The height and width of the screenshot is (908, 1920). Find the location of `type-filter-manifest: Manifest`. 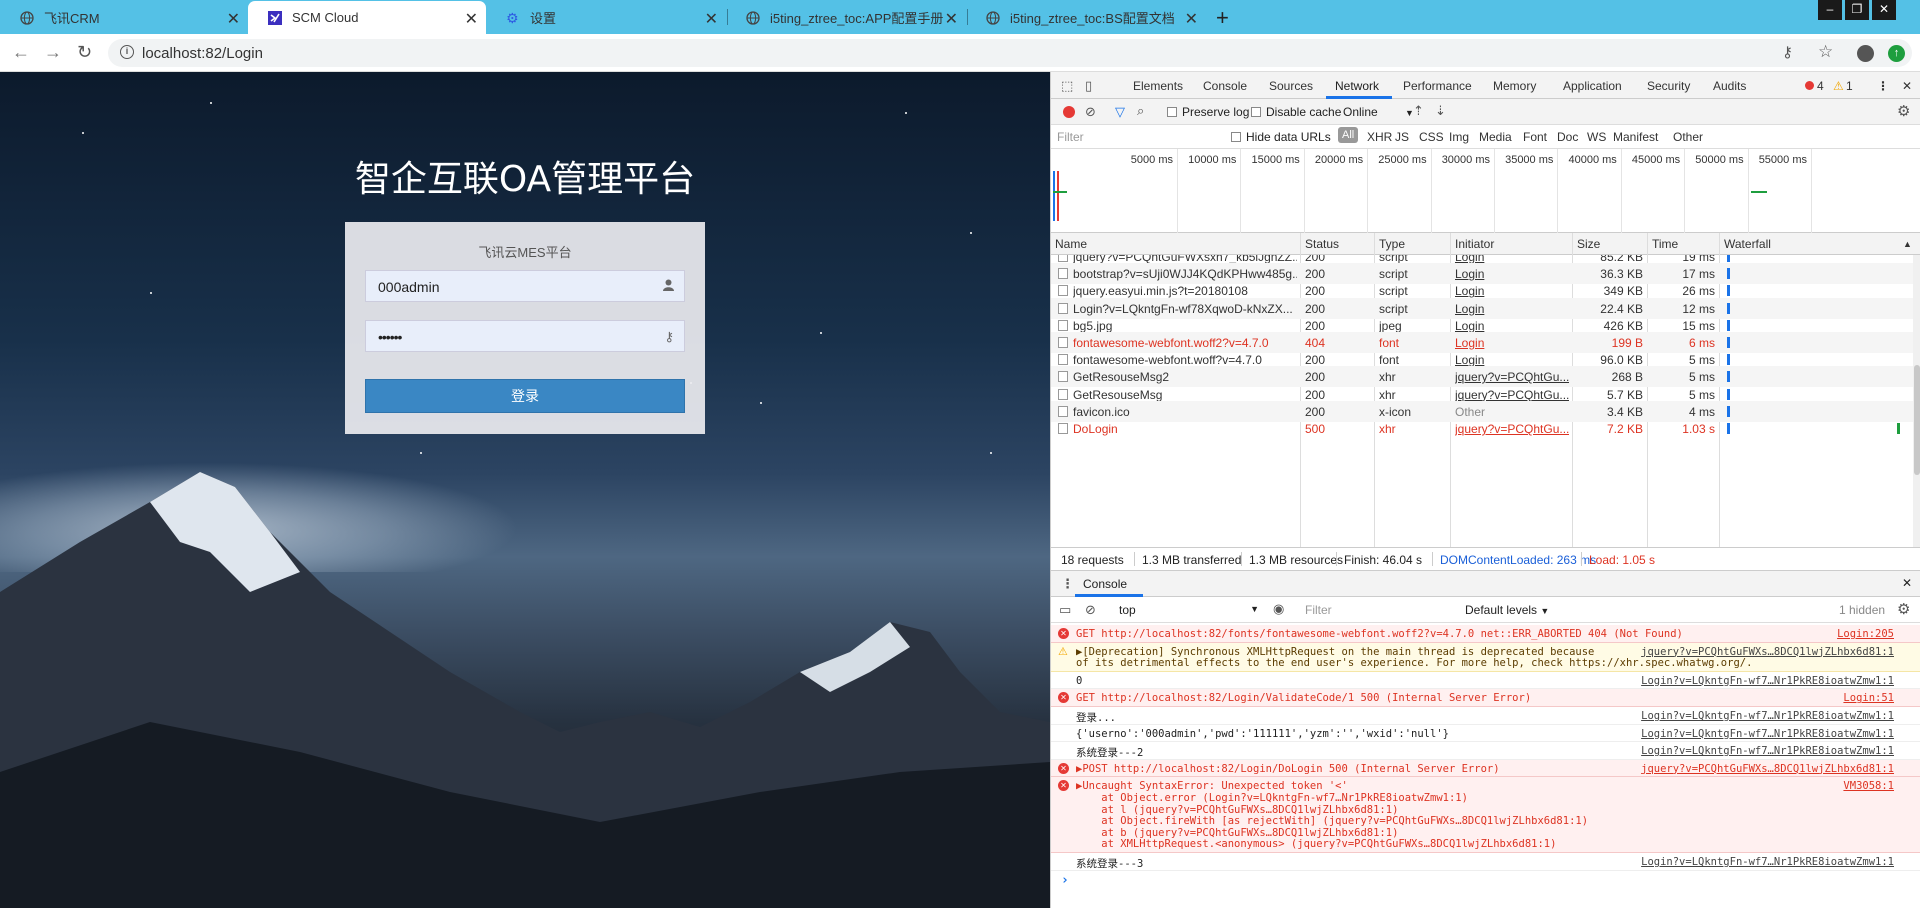

type-filter-manifest: Manifest is located at coordinates (1635, 137).